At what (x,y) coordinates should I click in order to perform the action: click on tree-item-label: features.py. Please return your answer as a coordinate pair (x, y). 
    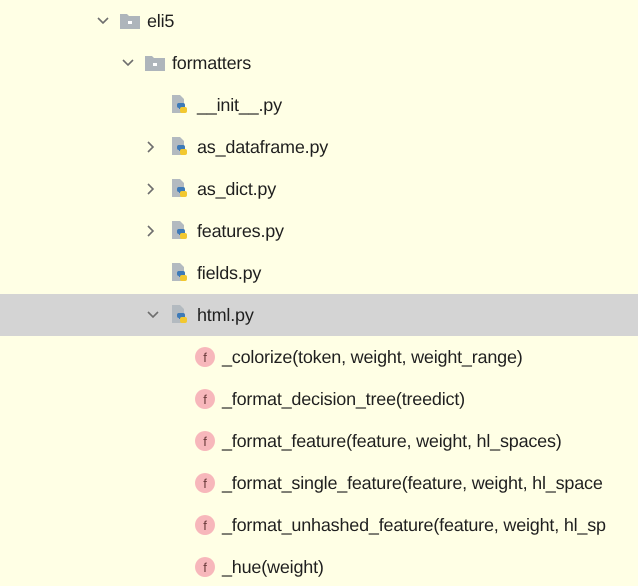
    Looking at the image, I should click on (240, 231).